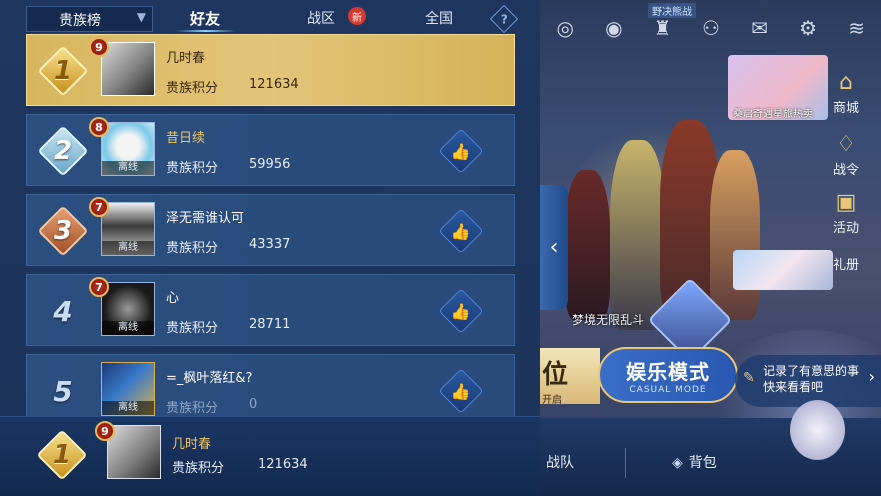 This screenshot has height=496, width=881. I want to click on bag-icon: ◈, so click(677, 463).